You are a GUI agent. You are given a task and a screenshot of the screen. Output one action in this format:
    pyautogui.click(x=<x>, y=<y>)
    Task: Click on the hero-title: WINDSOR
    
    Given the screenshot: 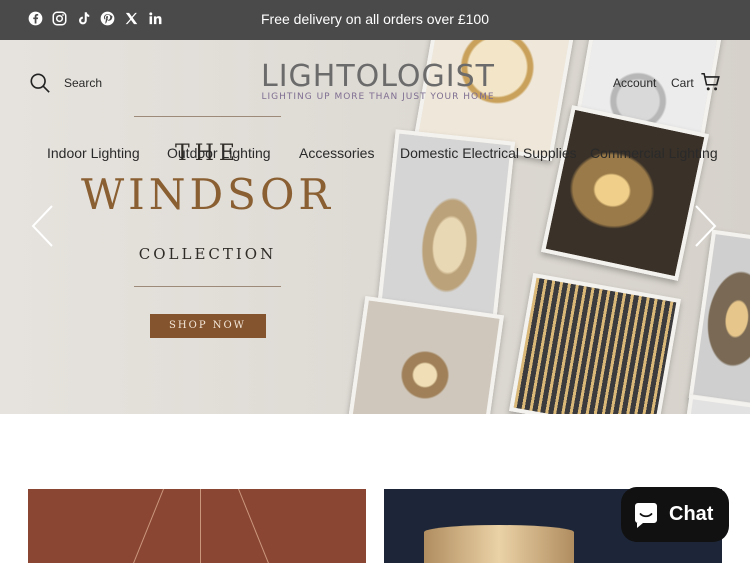 What is the action you would take?
    pyautogui.click(x=207, y=194)
    